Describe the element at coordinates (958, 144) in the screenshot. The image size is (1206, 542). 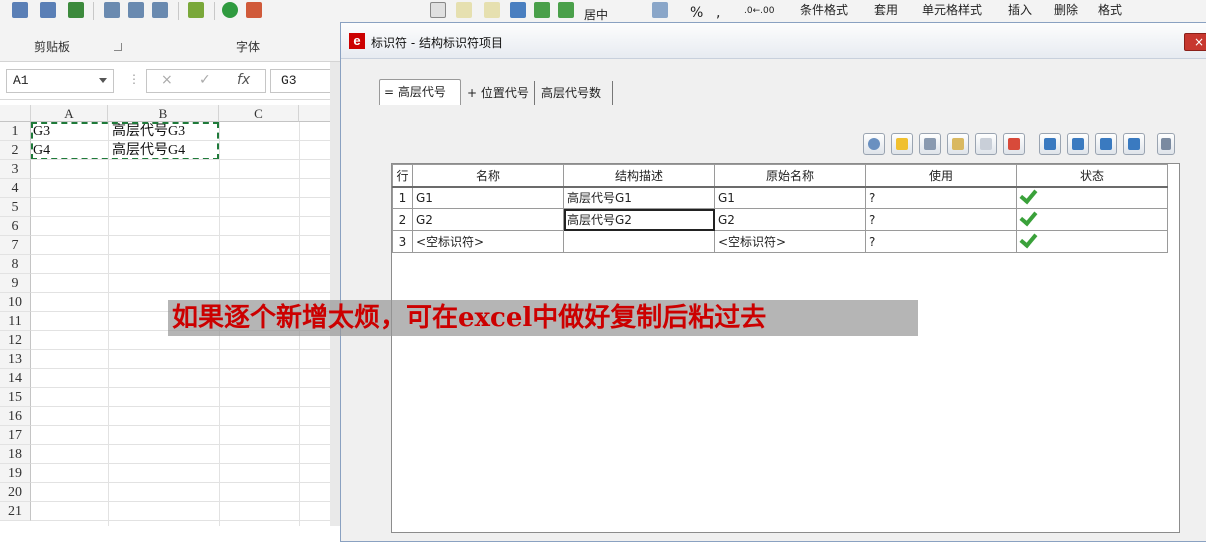
I see `paste-button` at that location.